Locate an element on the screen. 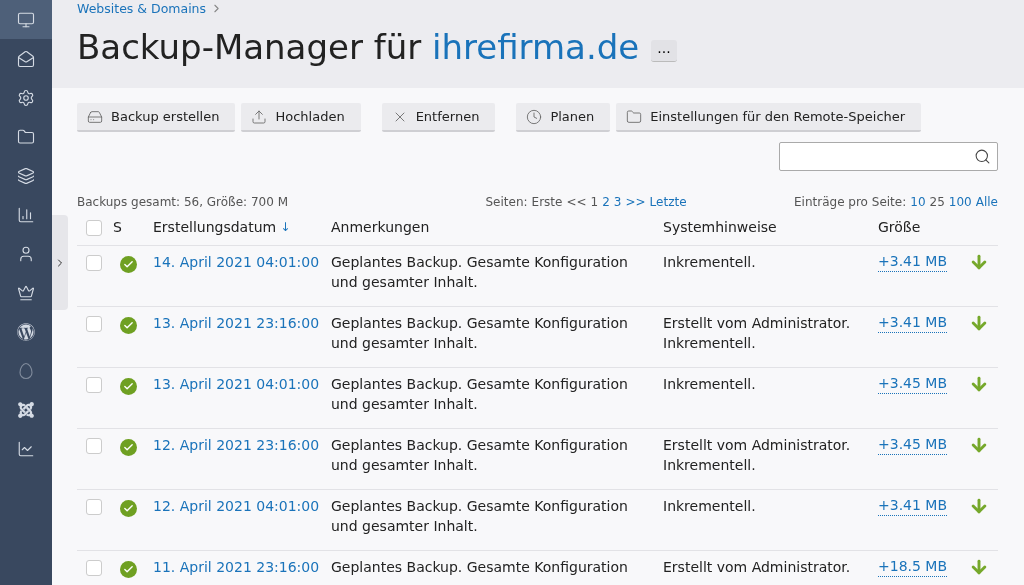 The height and width of the screenshot is (585, 1024). page-text: Erste is located at coordinates (547, 202).